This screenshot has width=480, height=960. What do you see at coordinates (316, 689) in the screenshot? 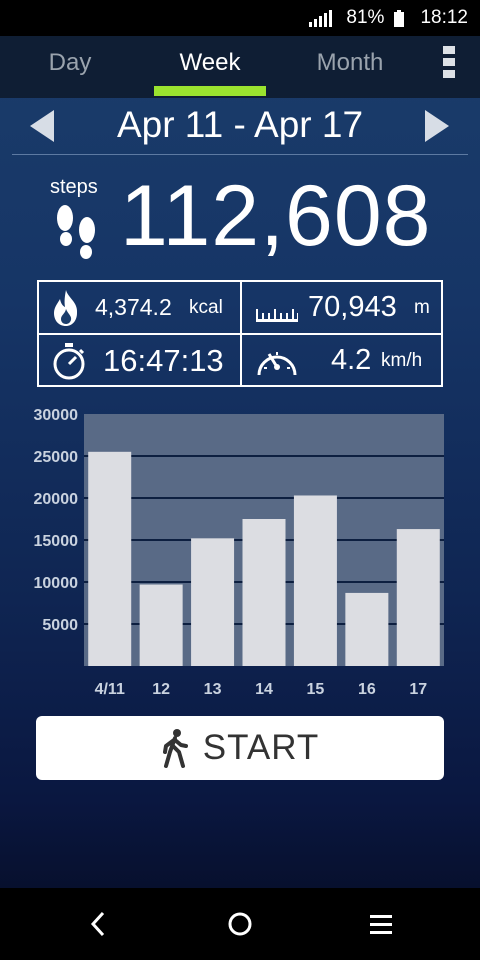
I see `x-tick-label: 15` at bounding box center [316, 689].